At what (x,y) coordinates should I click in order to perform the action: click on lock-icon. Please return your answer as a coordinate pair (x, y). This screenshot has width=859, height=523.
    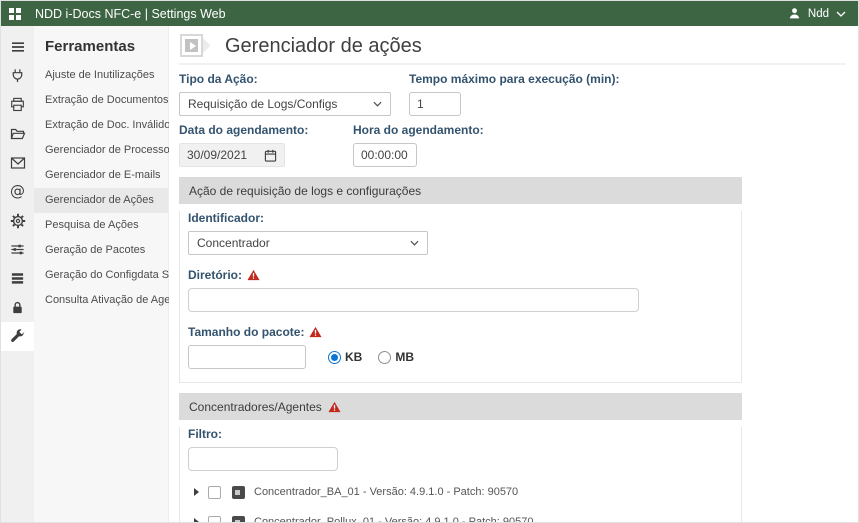
    Looking at the image, I should click on (17, 307).